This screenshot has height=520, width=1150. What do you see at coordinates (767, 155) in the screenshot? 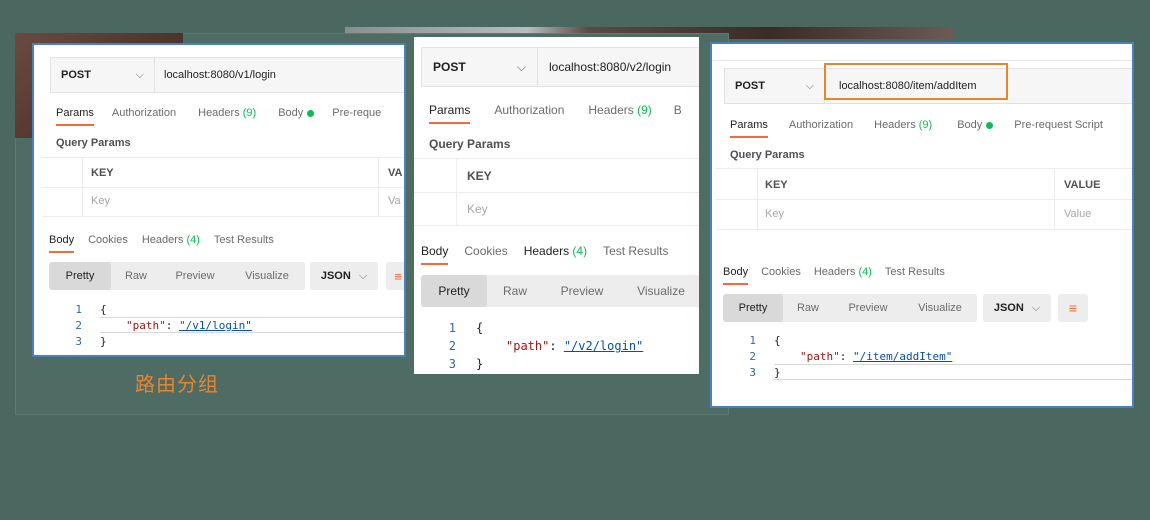
I see `query-params-label: Query Params` at bounding box center [767, 155].